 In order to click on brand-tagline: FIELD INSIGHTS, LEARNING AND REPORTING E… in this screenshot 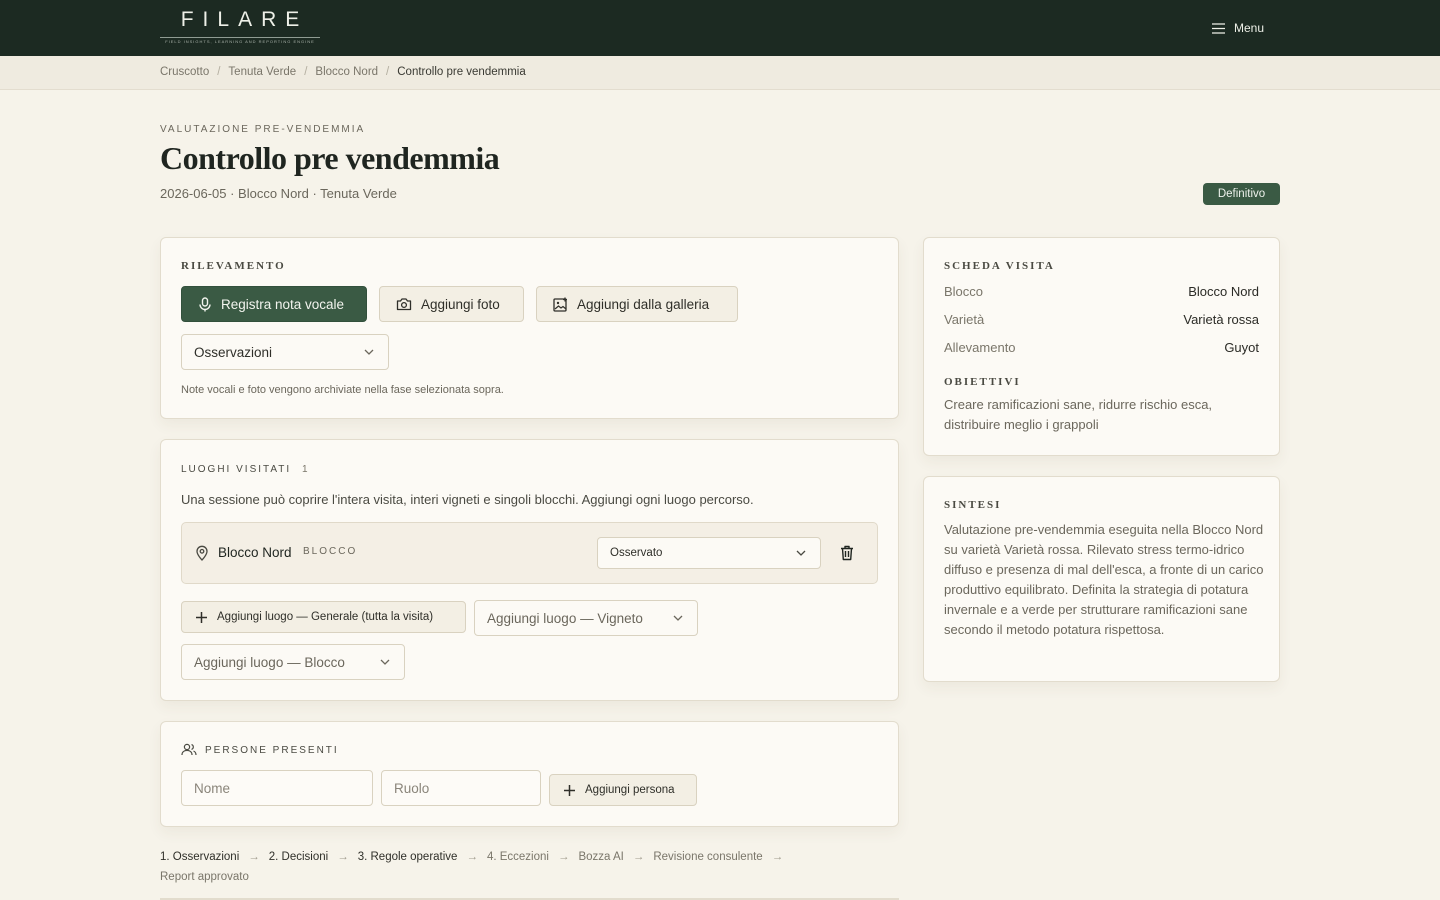, I will do `click(240, 41)`.